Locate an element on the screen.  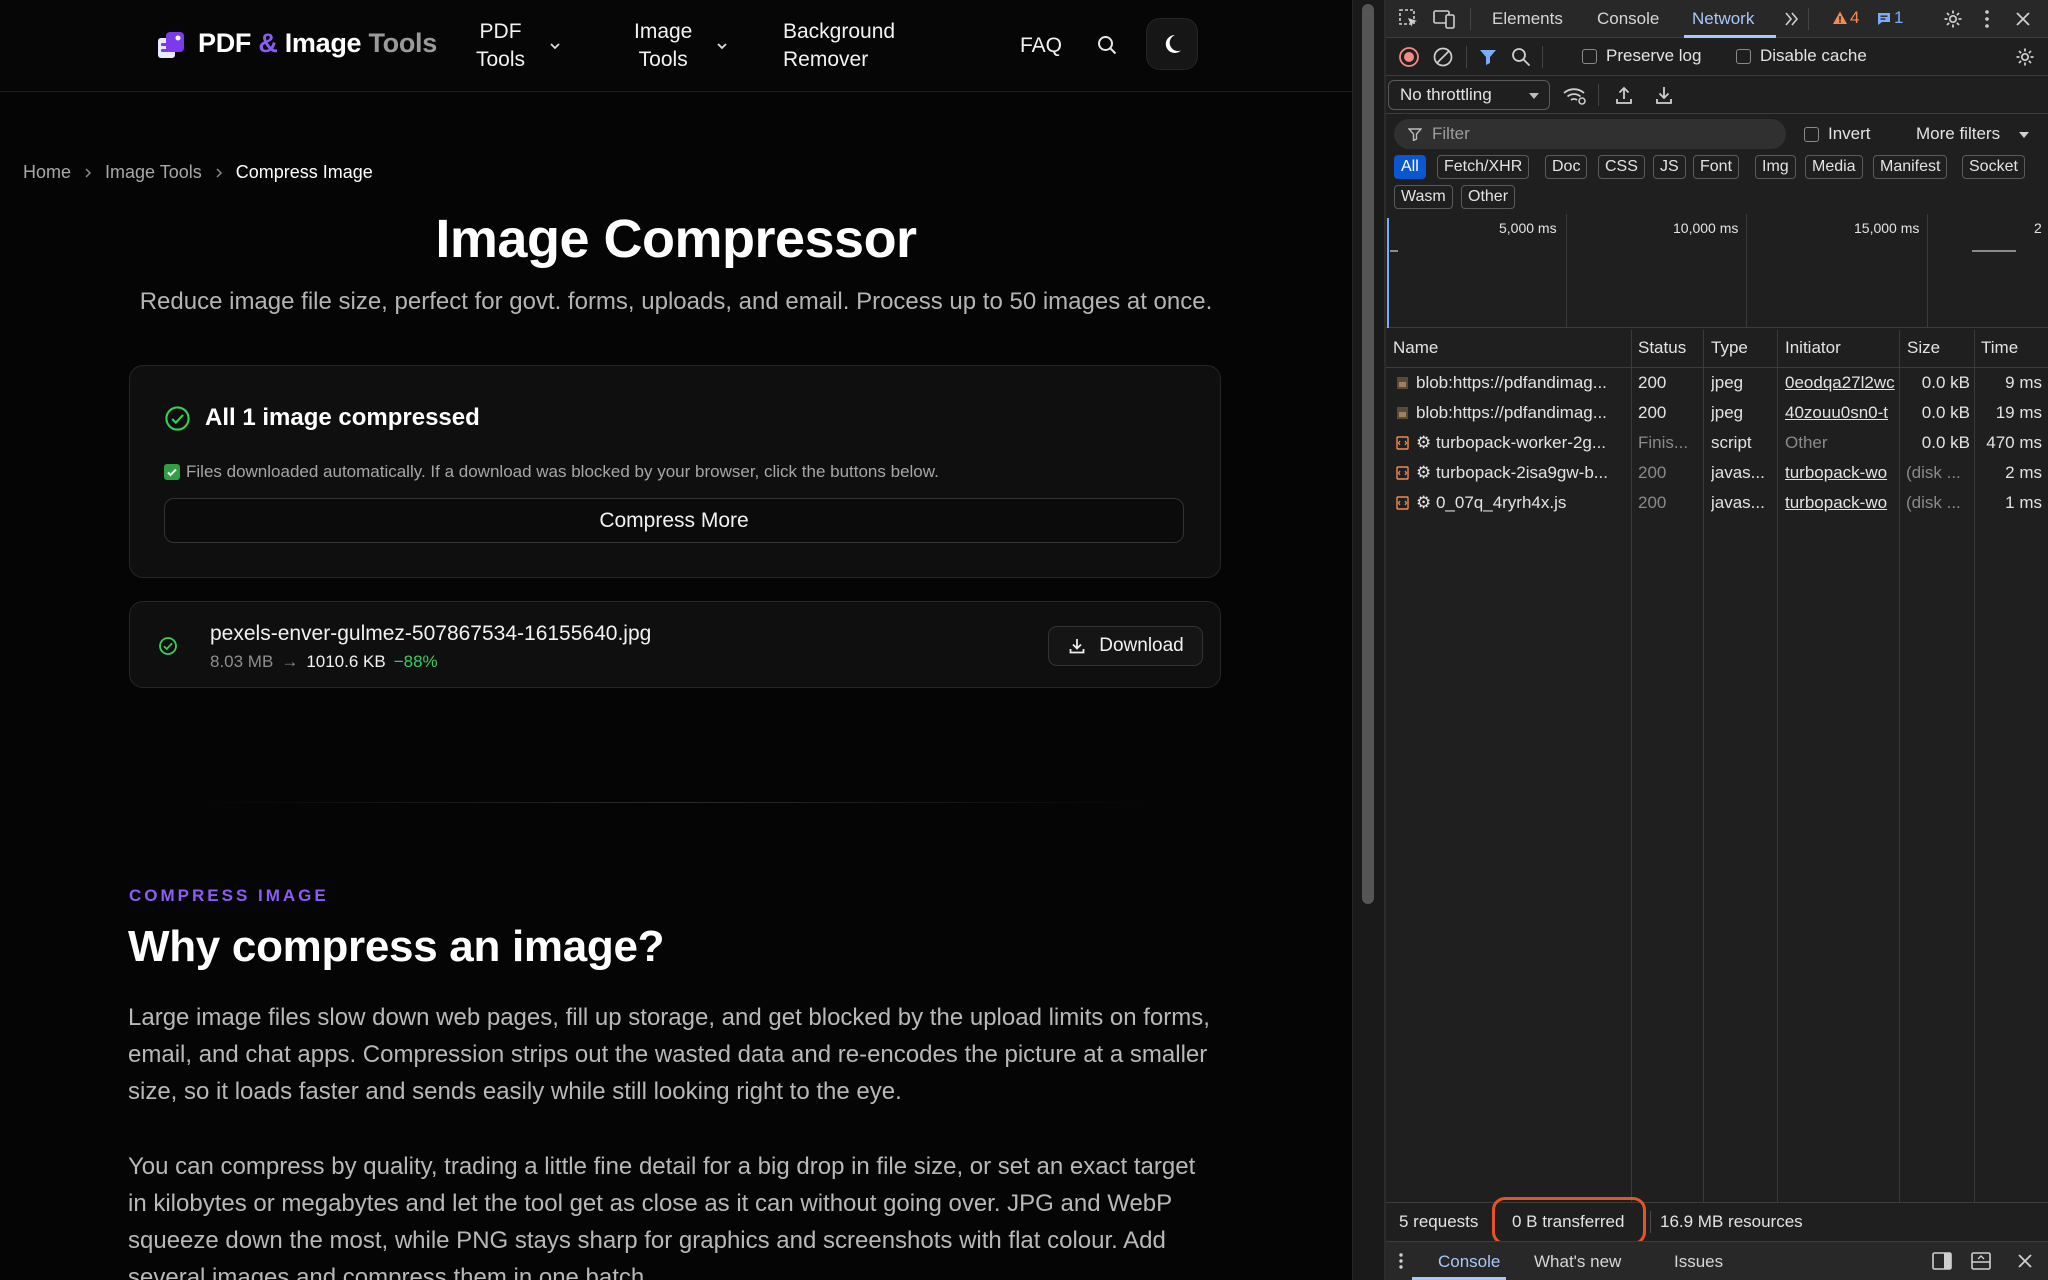
request-initiator-link: 0eodqa27l2wc is located at coordinates (1841, 383).